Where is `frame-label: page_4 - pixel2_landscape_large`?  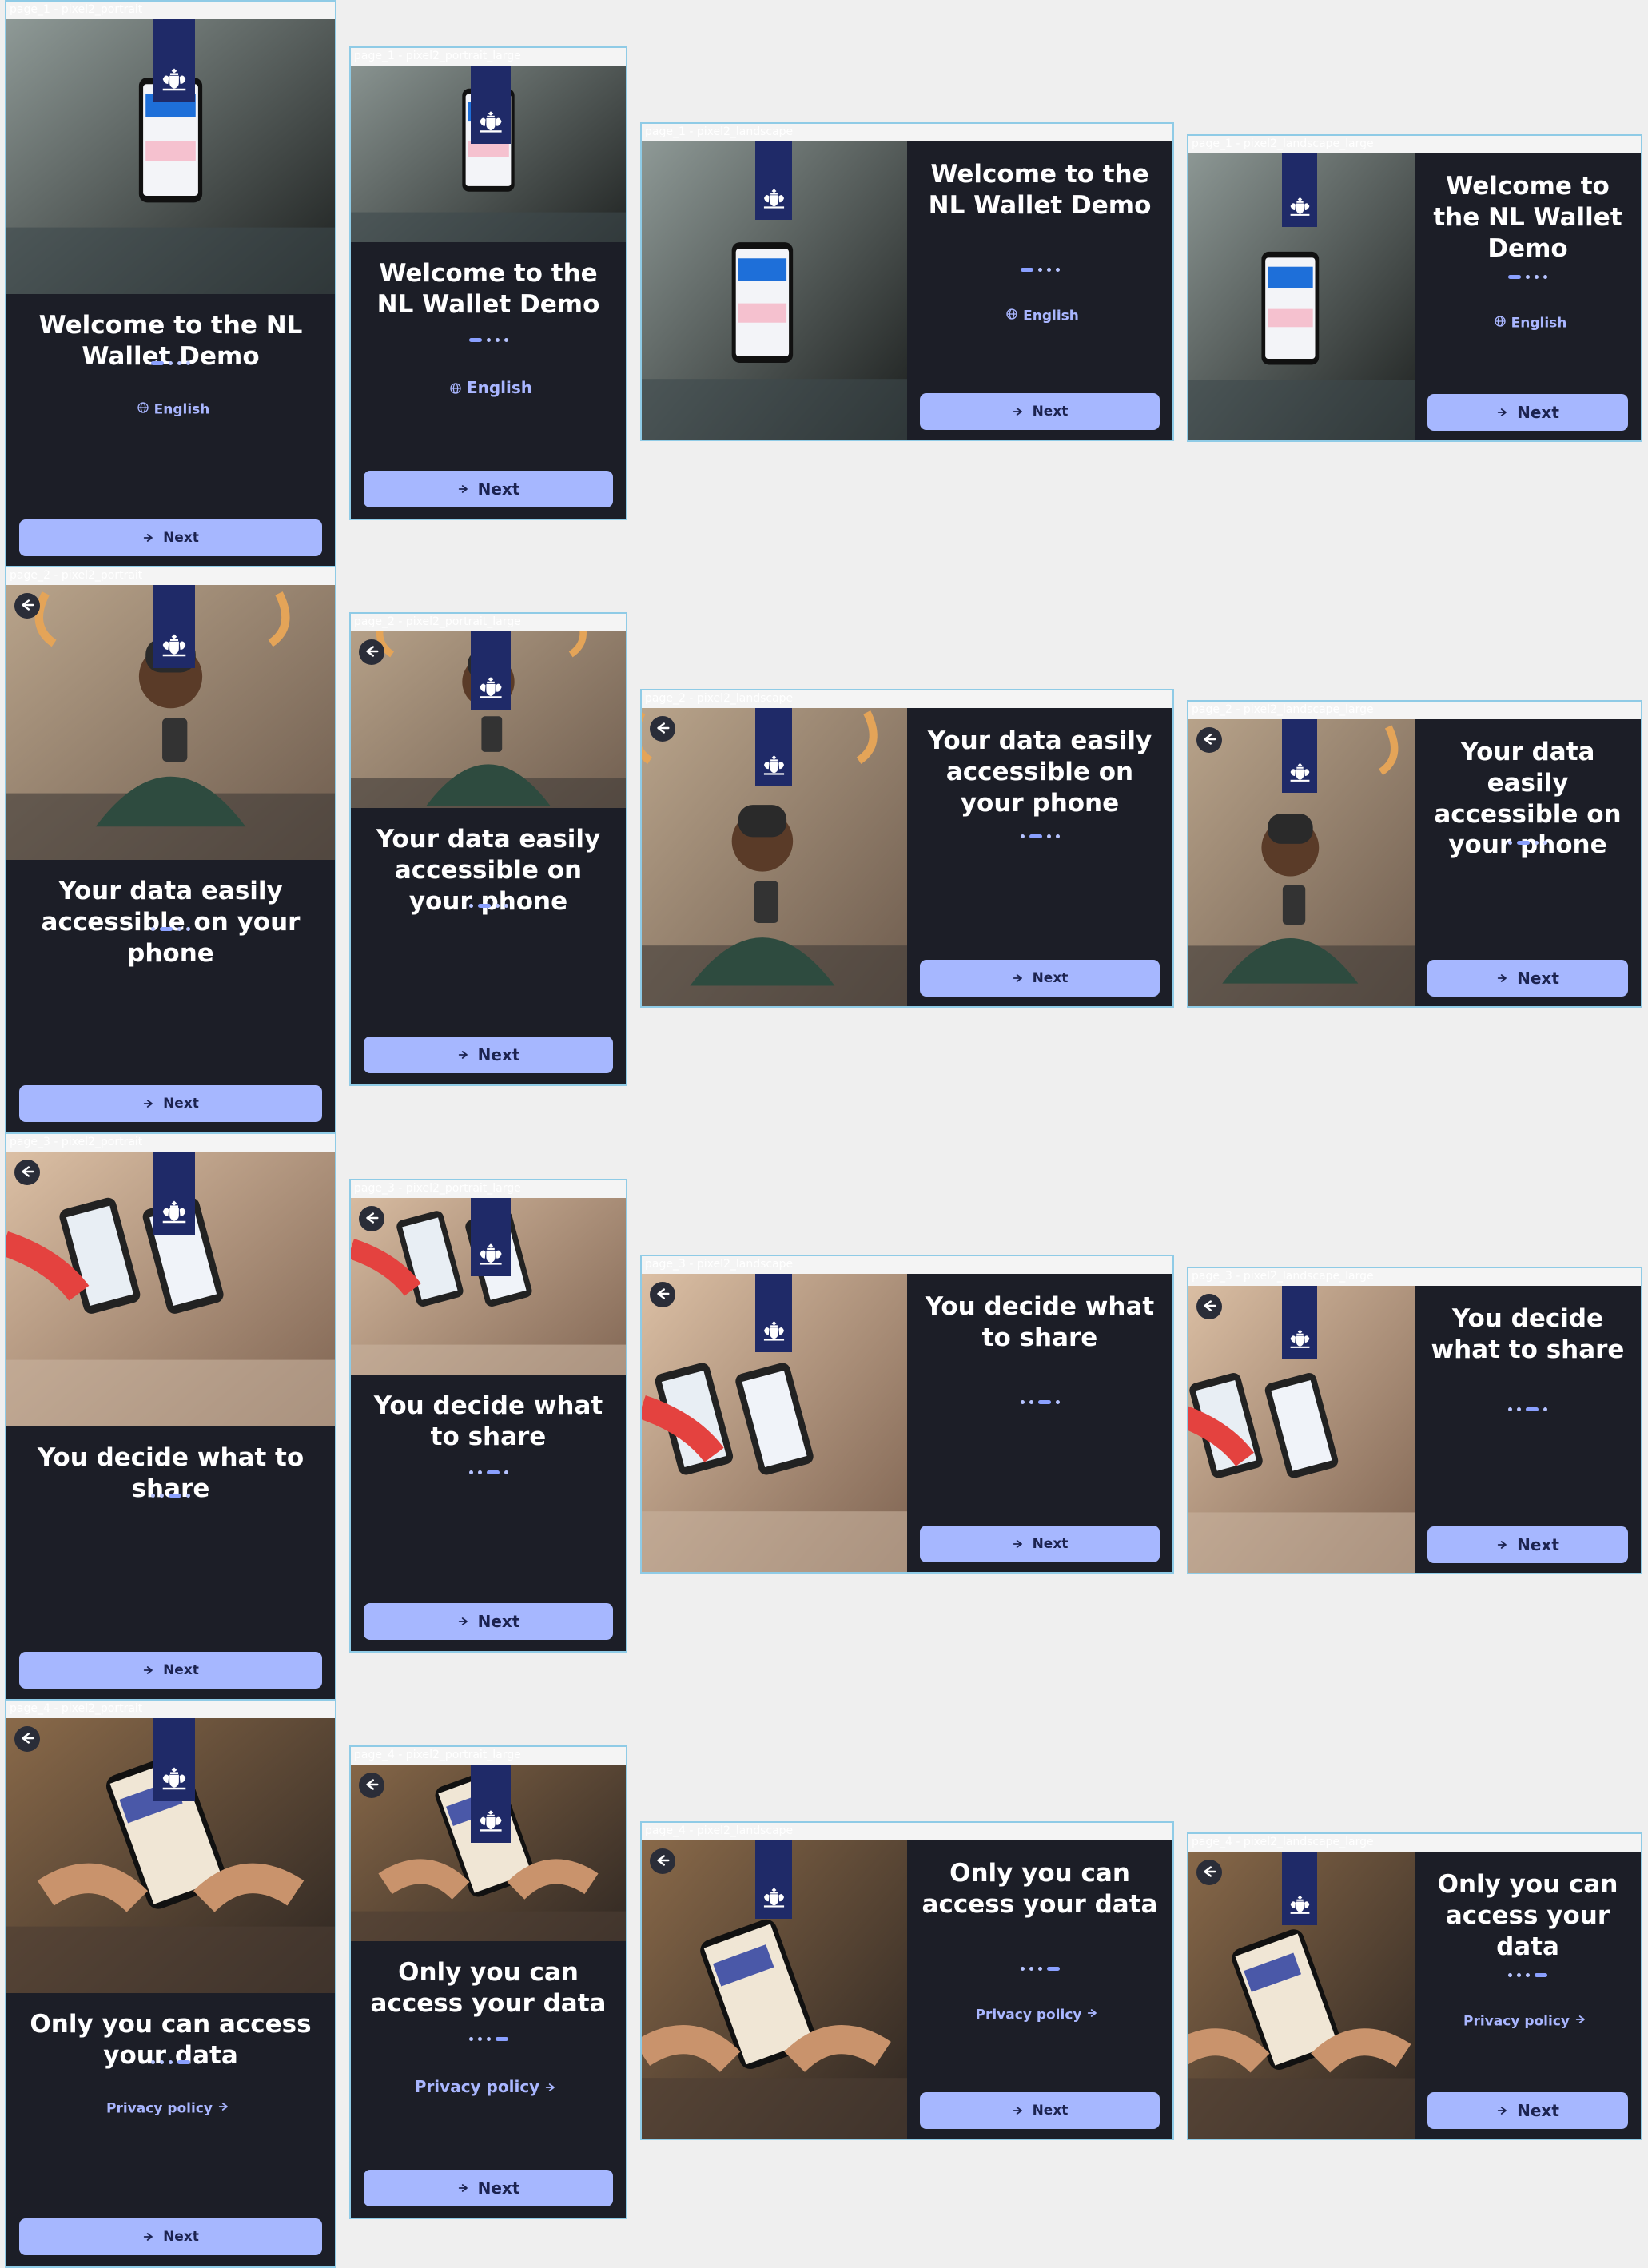
frame-label: page_4 - pixel2_landscape_large is located at coordinates (1283, 1842).